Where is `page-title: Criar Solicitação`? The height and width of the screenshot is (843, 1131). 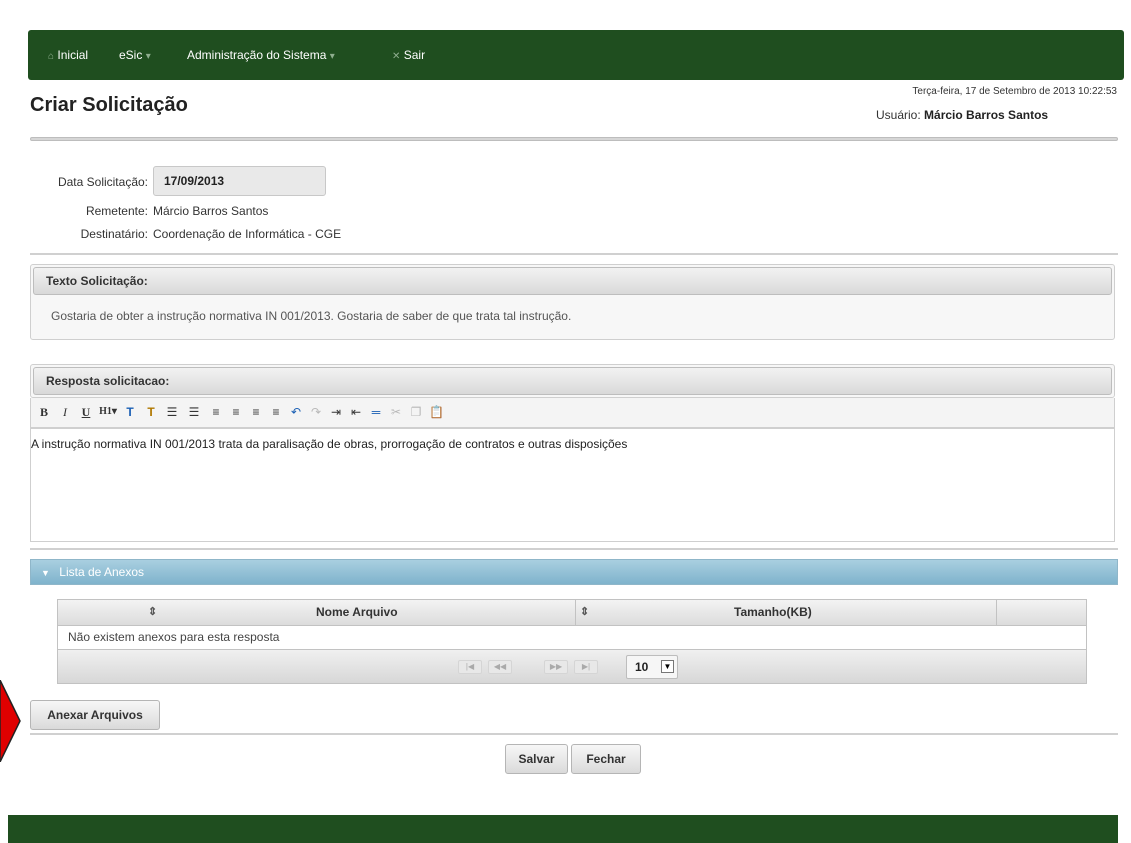
page-title: Criar Solicitação is located at coordinates (109, 105).